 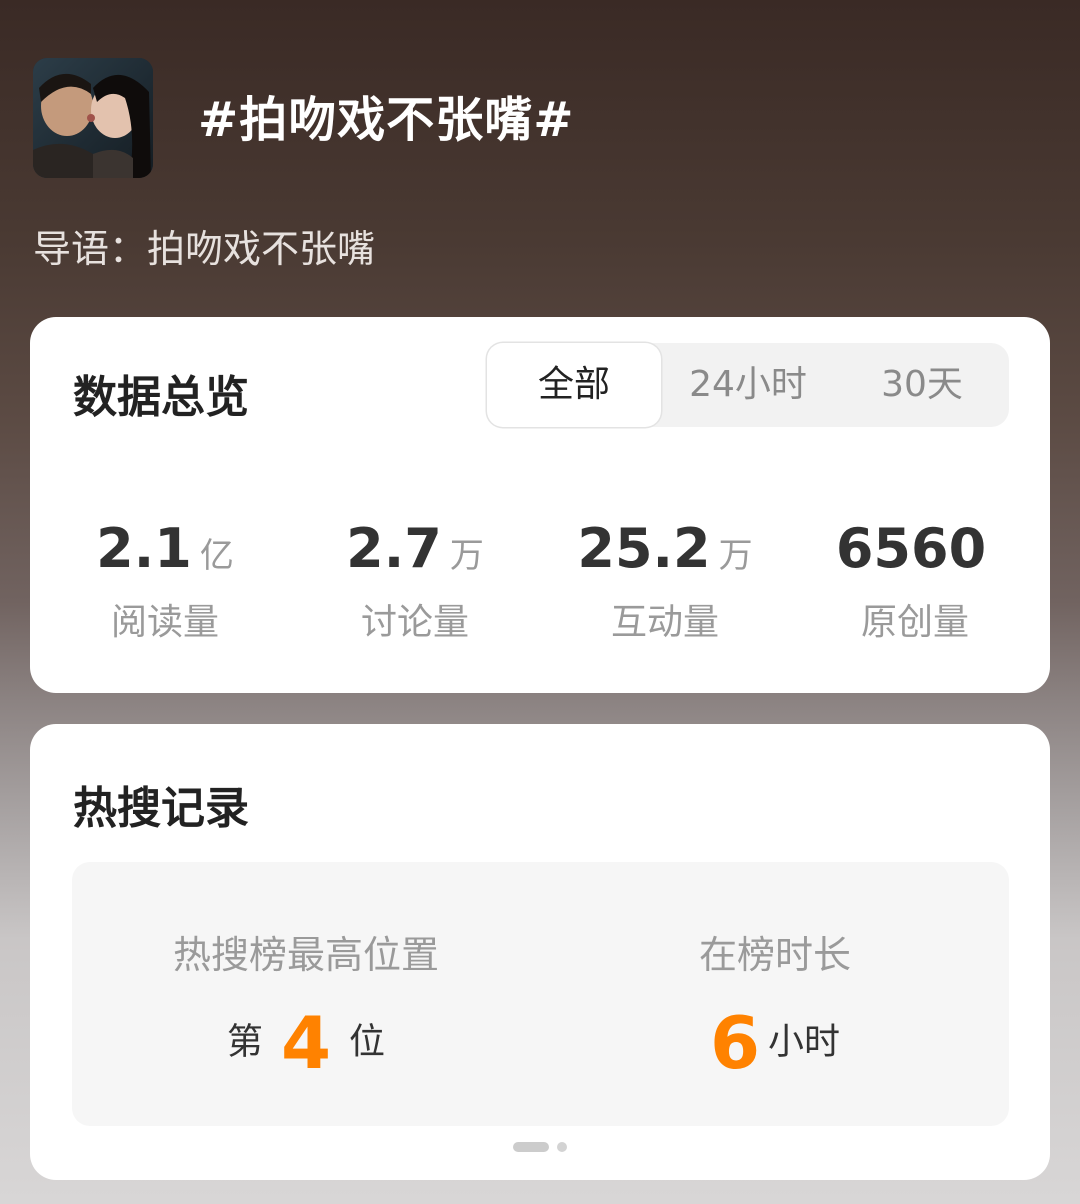 What do you see at coordinates (922, 385) in the screenshot?
I see `tab-30-days: 30天` at bounding box center [922, 385].